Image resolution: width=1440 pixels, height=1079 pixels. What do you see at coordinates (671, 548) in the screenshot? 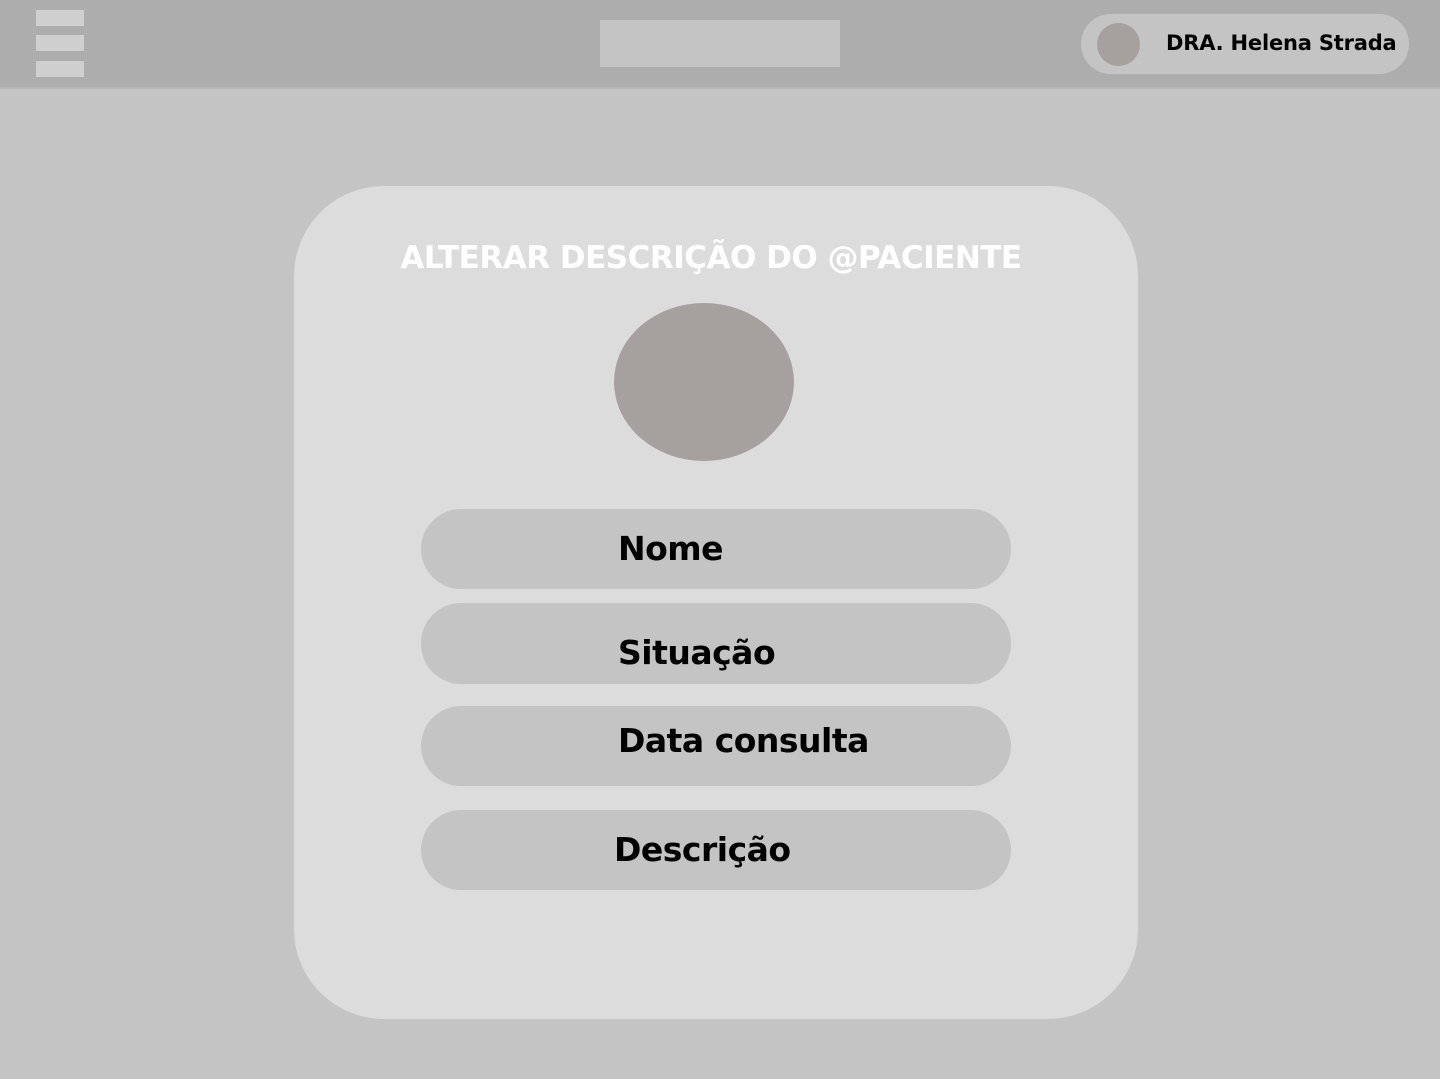
I see `name-field-placeholder: Nome` at bounding box center [671, 548].